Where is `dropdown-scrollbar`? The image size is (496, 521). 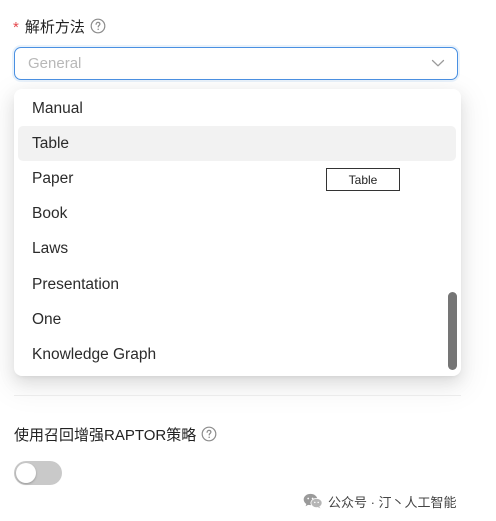 dropdown-scrollbar is located at coordinates (452, 331).